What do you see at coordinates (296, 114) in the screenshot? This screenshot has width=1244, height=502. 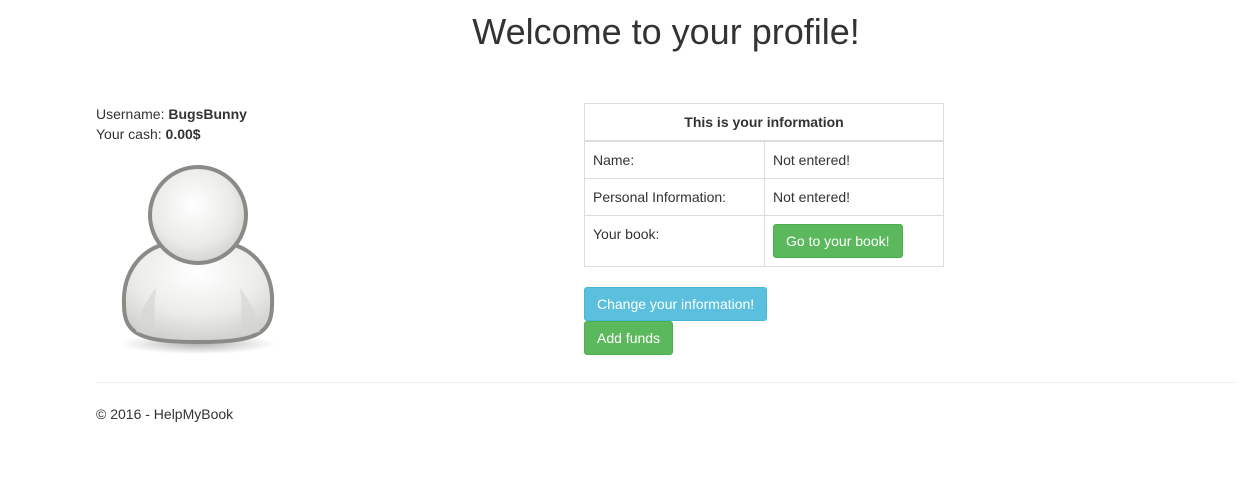 I see `username-line: Username: BugsBunny` at bounding box center [296, 114].